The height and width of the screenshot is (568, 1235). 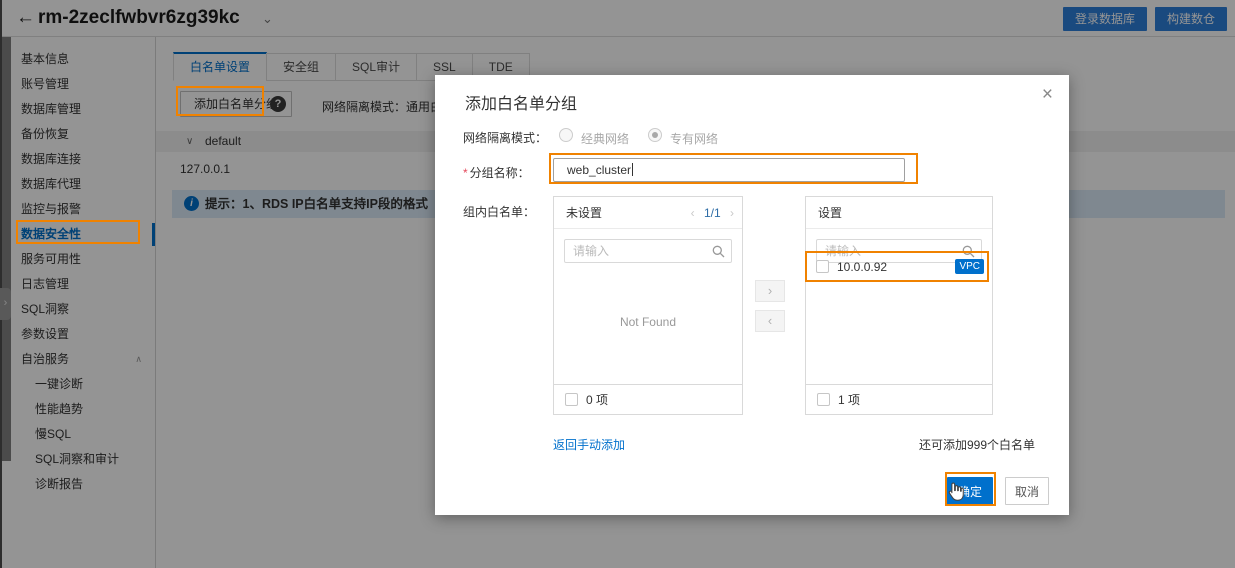 I want to click on vpc-badge: VPC, so click(x=969, y=266).